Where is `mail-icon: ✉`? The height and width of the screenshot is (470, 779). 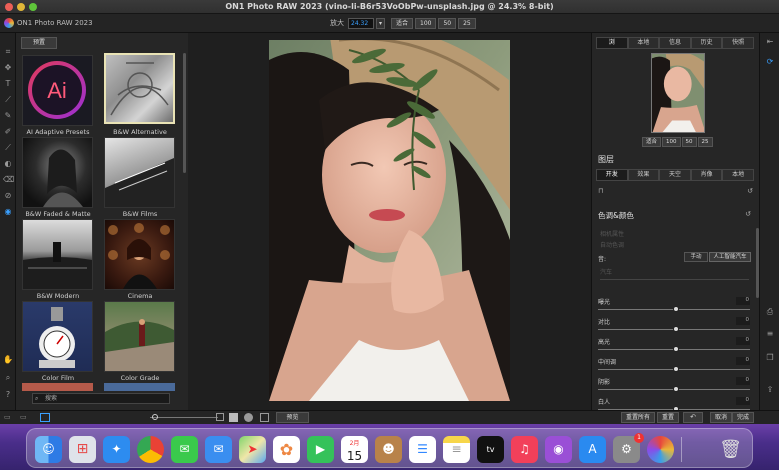 mail-icon: ✉ is located at coordinates (218, 449).